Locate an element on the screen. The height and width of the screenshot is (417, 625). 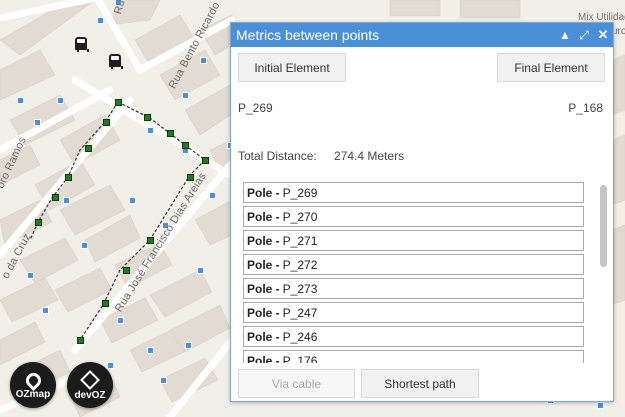
initial-point-value: P_269 is located at coordinates (255, 108).